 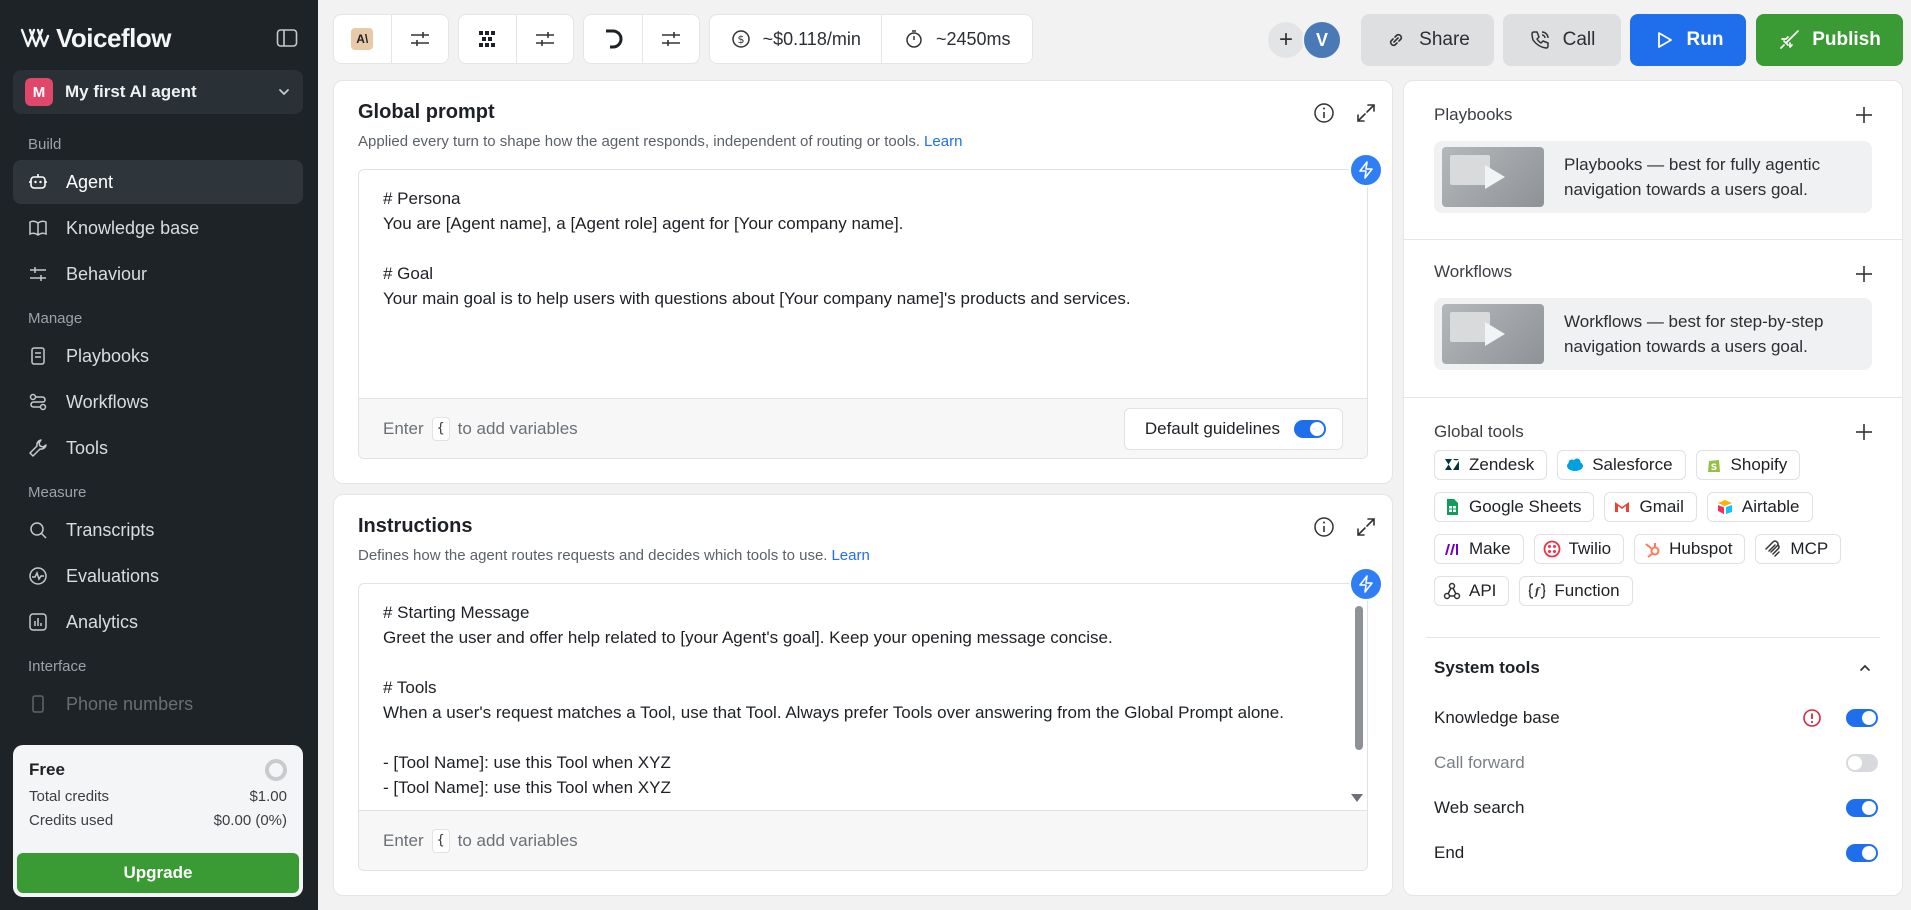 I want to click on sidebar-item-analytics: Analytics, so click(x=158, y=622).